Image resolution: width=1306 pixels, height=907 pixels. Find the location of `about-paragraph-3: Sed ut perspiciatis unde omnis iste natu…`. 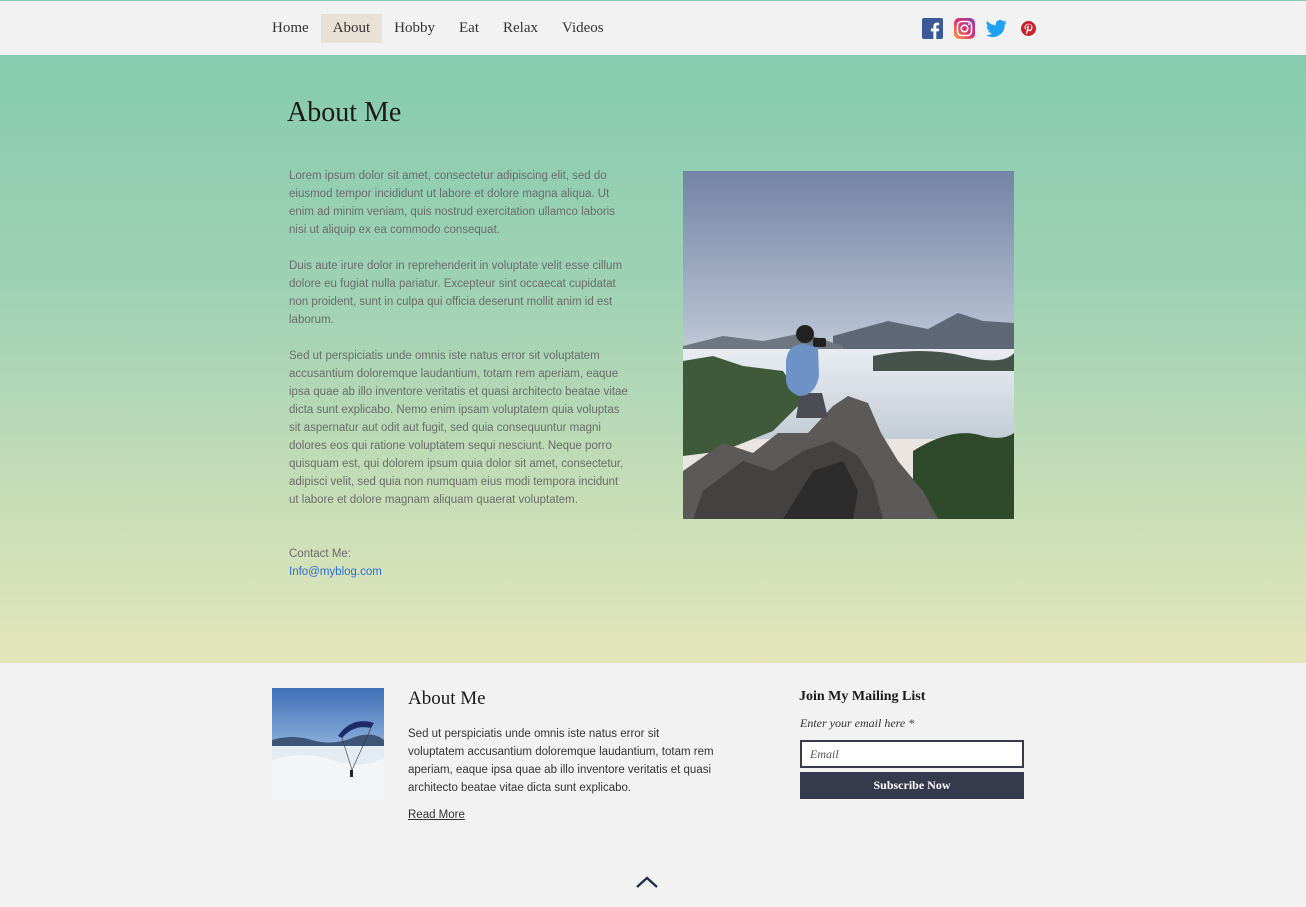

about-paragraph-3: Sed ut perspiciatis unde omnis iste natu… is located at coordinates (458, 428).